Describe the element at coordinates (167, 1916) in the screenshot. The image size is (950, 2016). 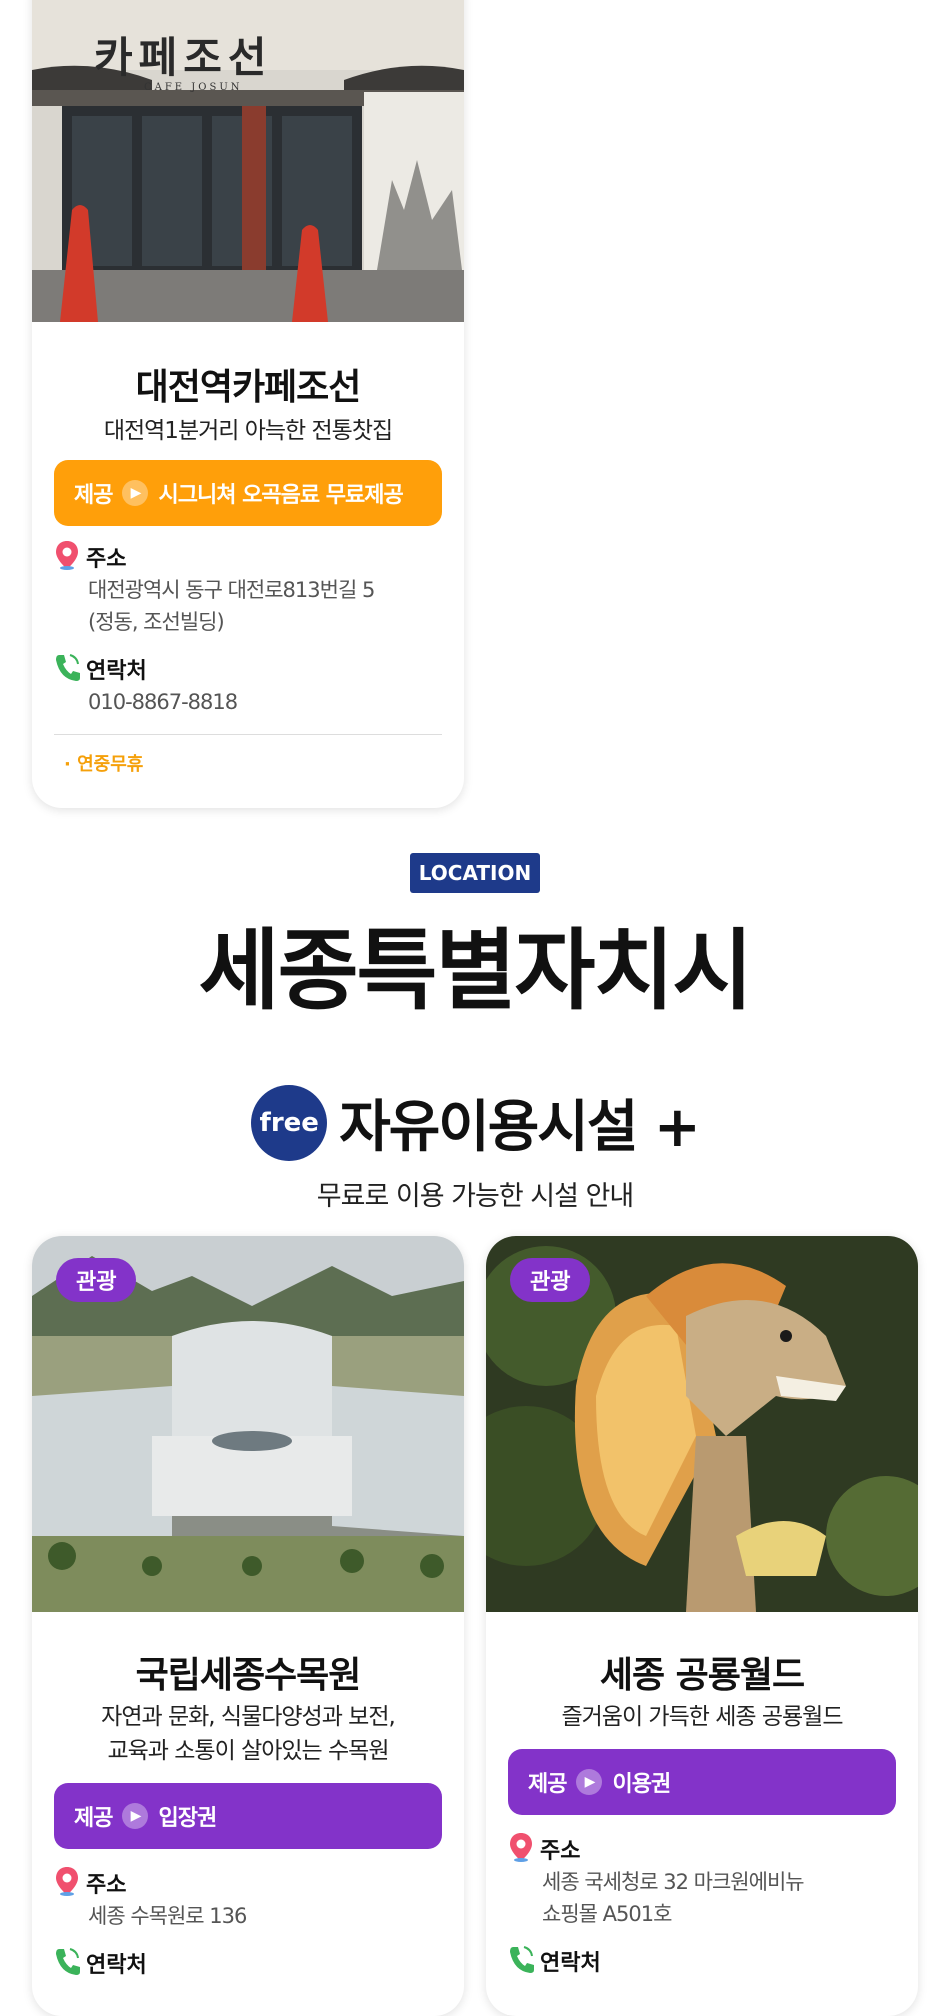
I see `address-line-1: 세종 수목원로 136` at that location.